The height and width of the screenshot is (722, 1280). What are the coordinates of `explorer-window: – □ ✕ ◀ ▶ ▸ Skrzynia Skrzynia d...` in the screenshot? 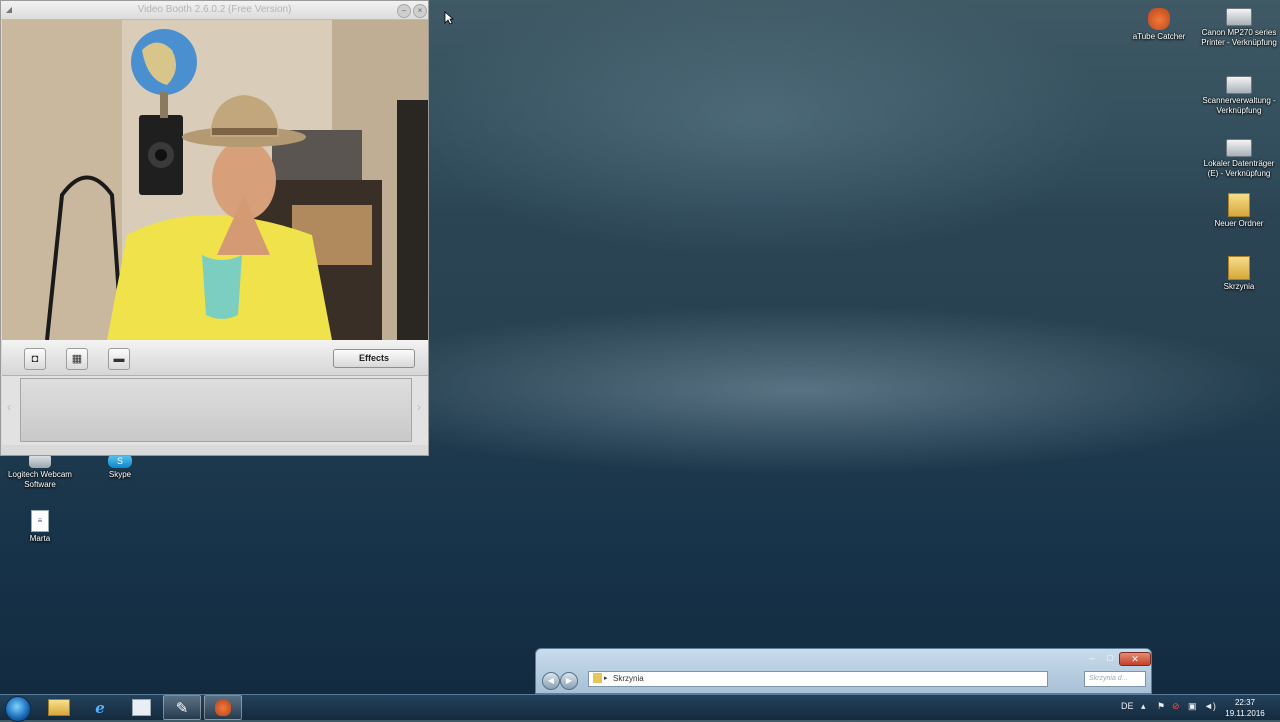 It's located at (843, 671).